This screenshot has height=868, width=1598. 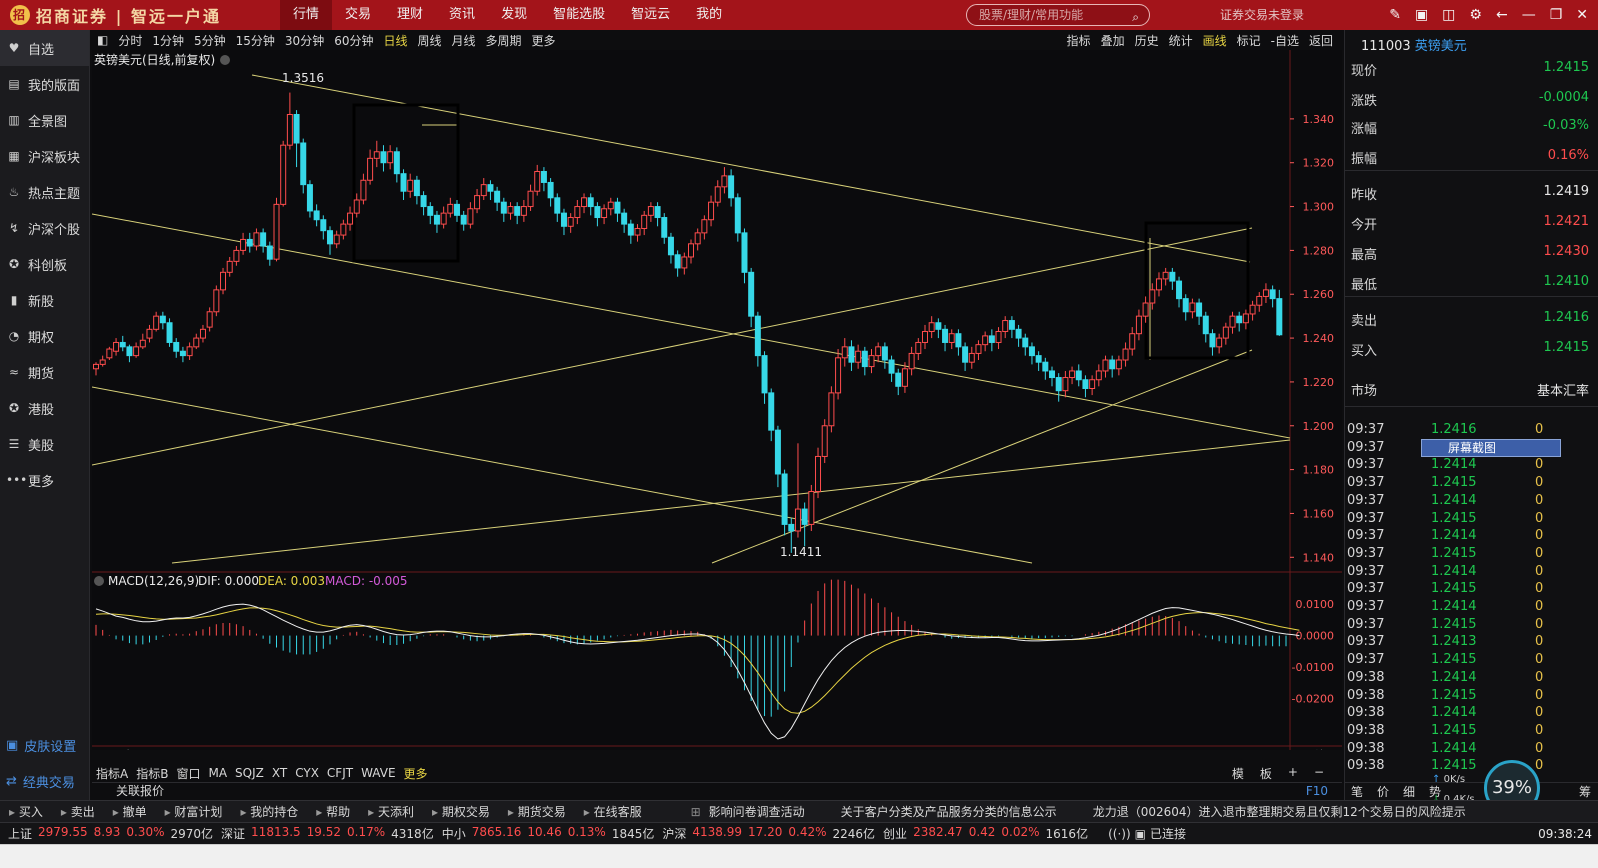 What do you see at coordinates (1471, 626) in the screenshot?
I see `tick-row: 09:37 1.2415 0` at bounding box center [1471, 626].